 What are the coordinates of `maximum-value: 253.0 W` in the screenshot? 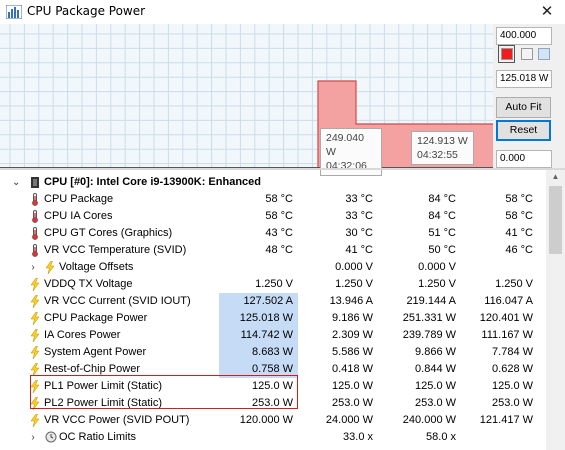 It's located at (435, 403).